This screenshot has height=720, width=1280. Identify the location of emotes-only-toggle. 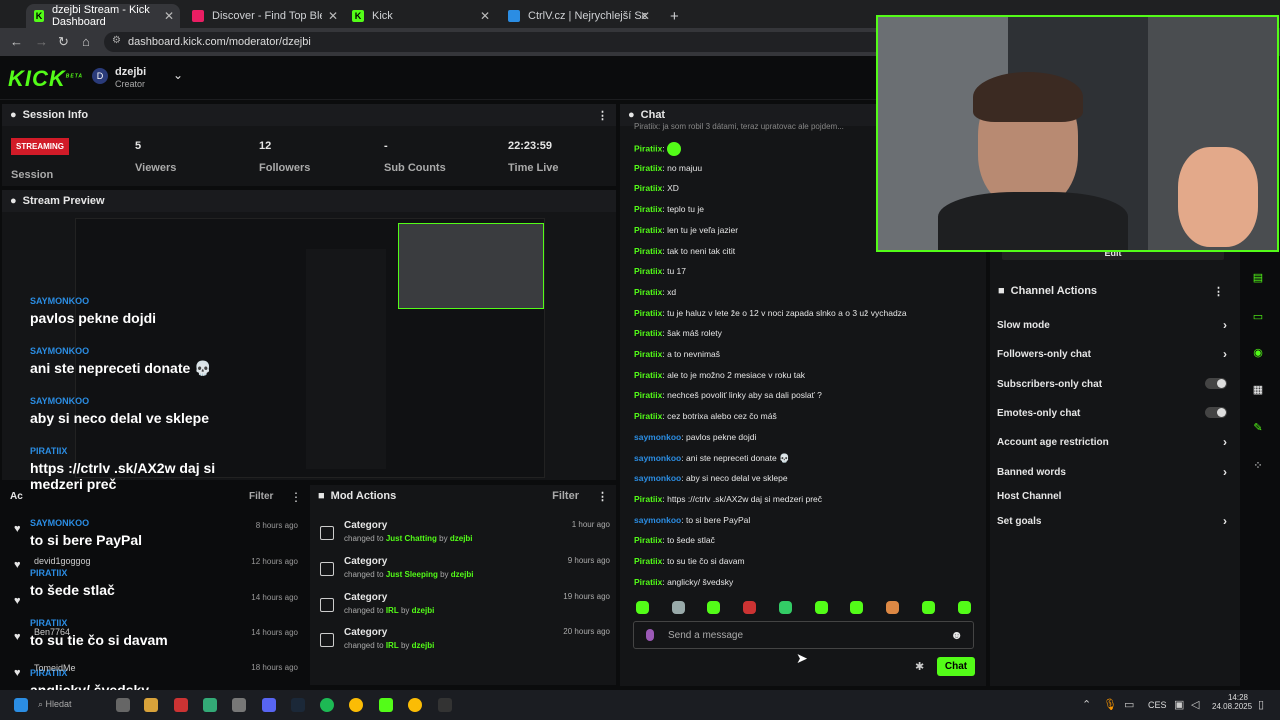
(1216, 412).